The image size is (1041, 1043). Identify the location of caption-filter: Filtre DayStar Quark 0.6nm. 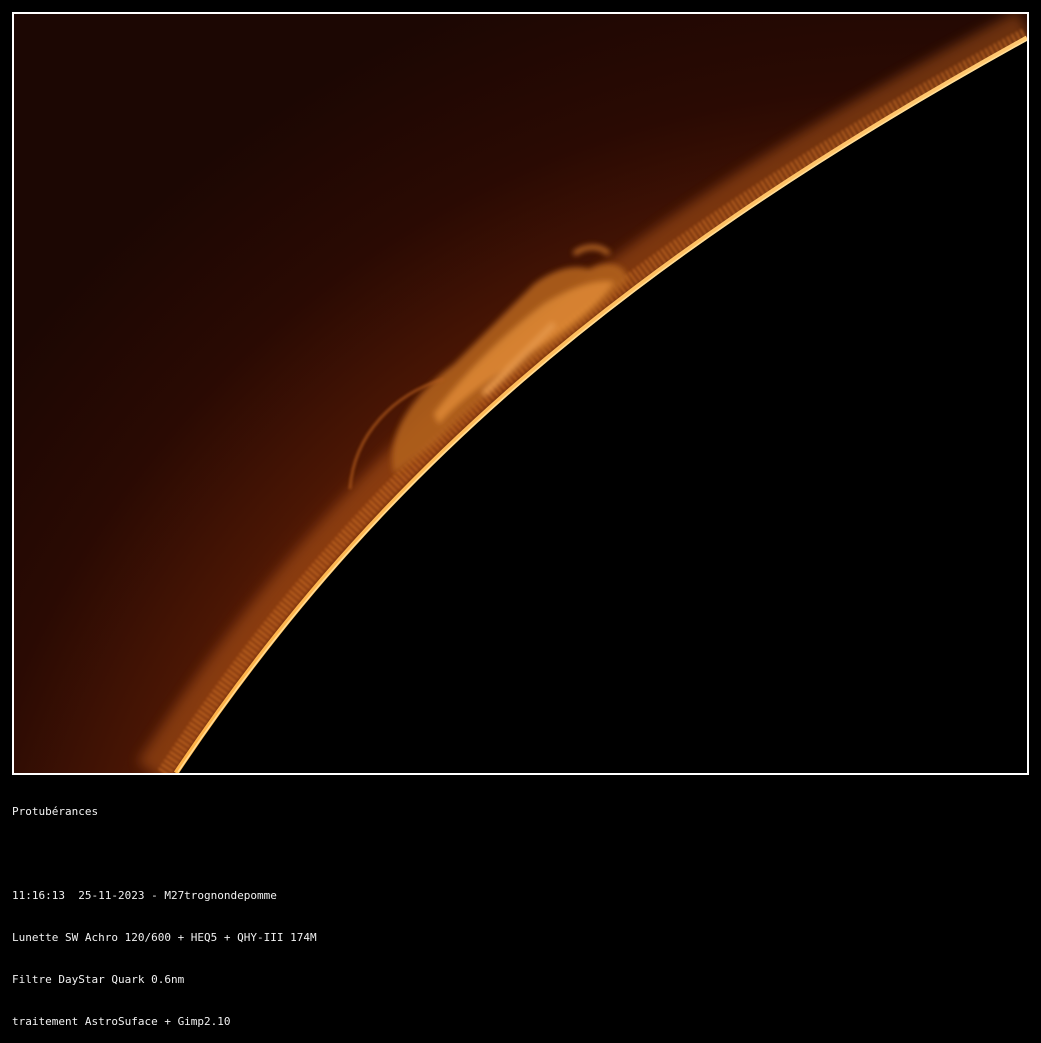
(98, 979).